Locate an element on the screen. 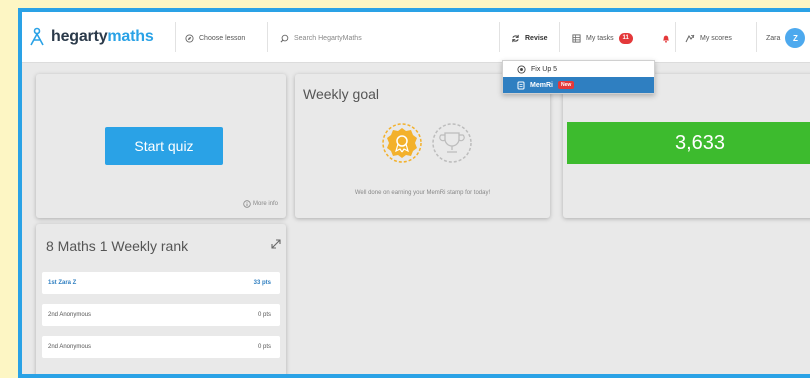 This screenshot has width=810, height=378. tasks-count-badge: 11 is located at coordinates (625, 38).